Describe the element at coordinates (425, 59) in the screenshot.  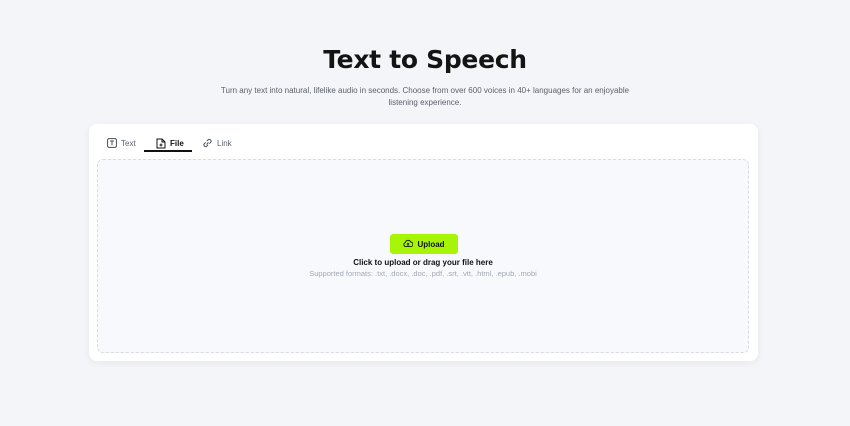
I see `page-title: Text to Speech` at that location.